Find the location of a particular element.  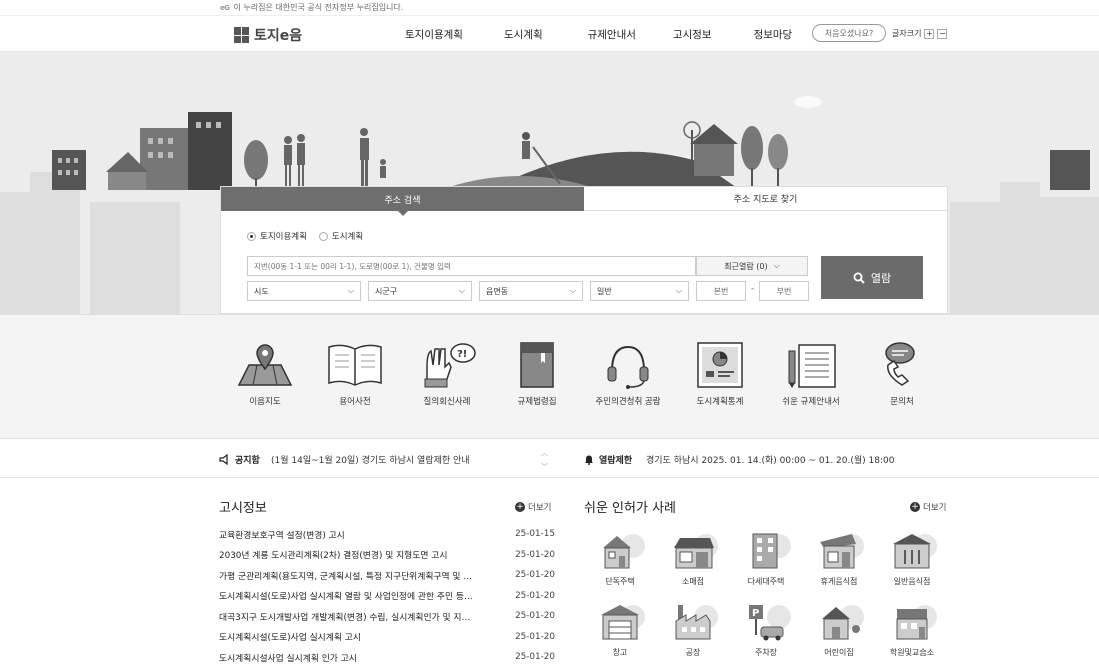

list-item: 도시계획시설(도로)사업 실시계획 고시 25-01-20 is located at coordinates (387, 637).